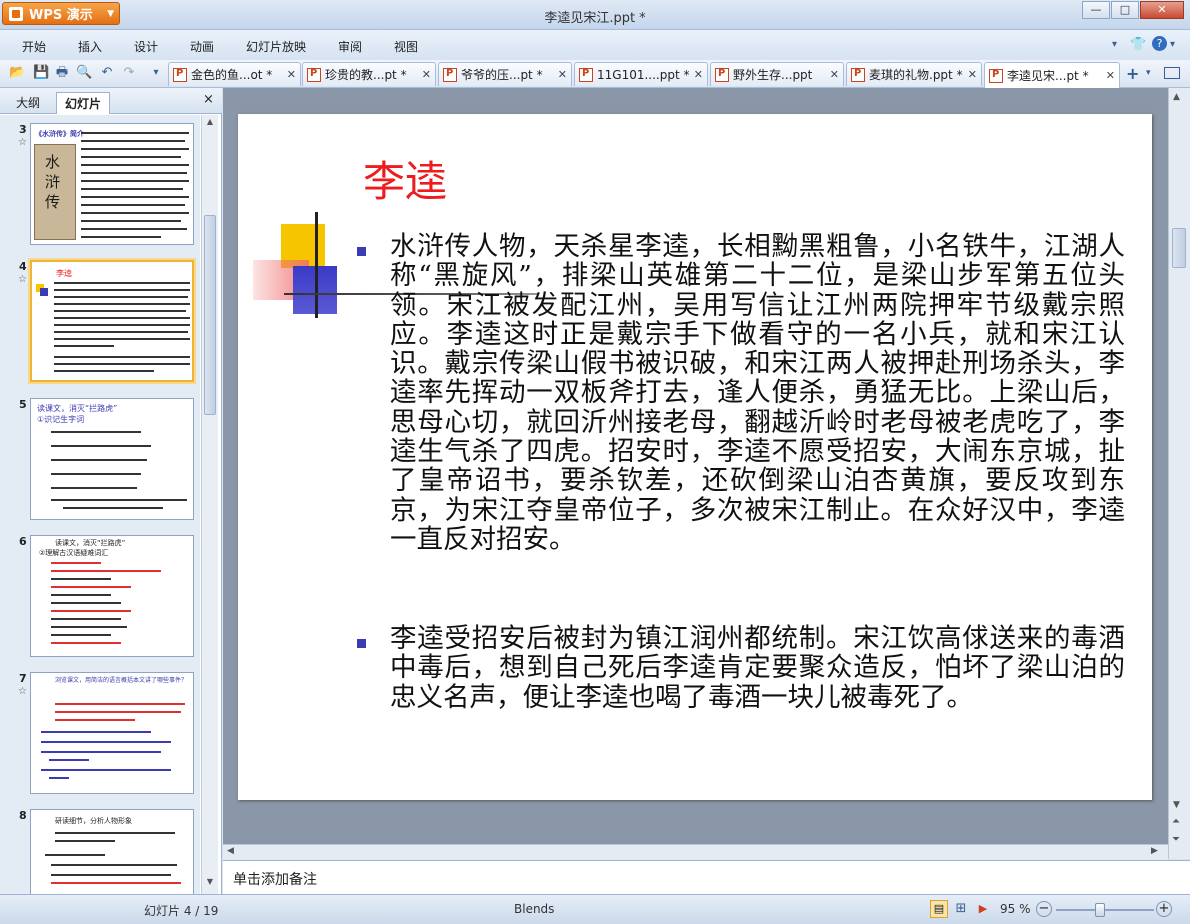 This screenshot has height=924, width=1190. Describe the element at coordinates (361, 643) in the screenshot. I see `bullet-icon` at that location.